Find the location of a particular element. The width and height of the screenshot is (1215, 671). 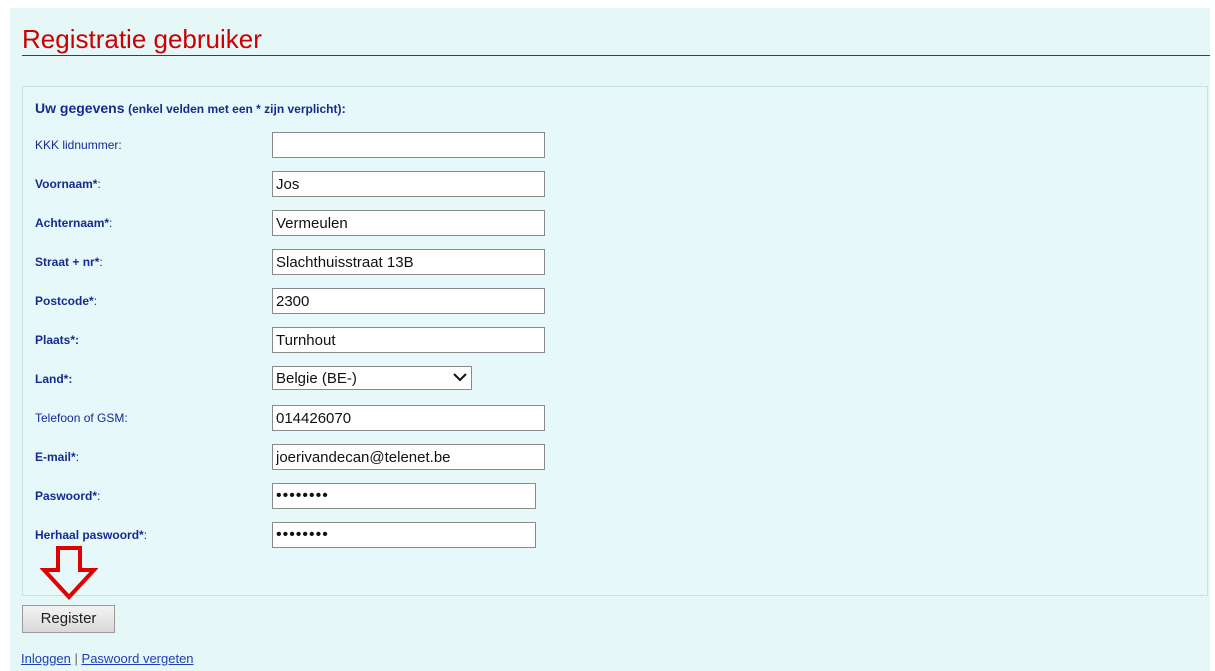

label-postcode: Postcode*: is located at coordinates (66, 301).